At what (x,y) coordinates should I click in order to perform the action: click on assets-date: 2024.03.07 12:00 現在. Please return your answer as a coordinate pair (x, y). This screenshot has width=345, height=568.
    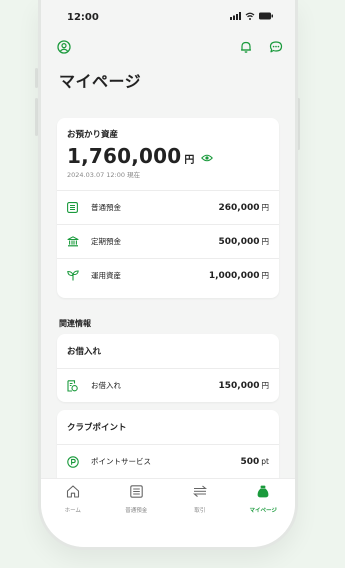
    Looking at the image, I should click on (104, 175).